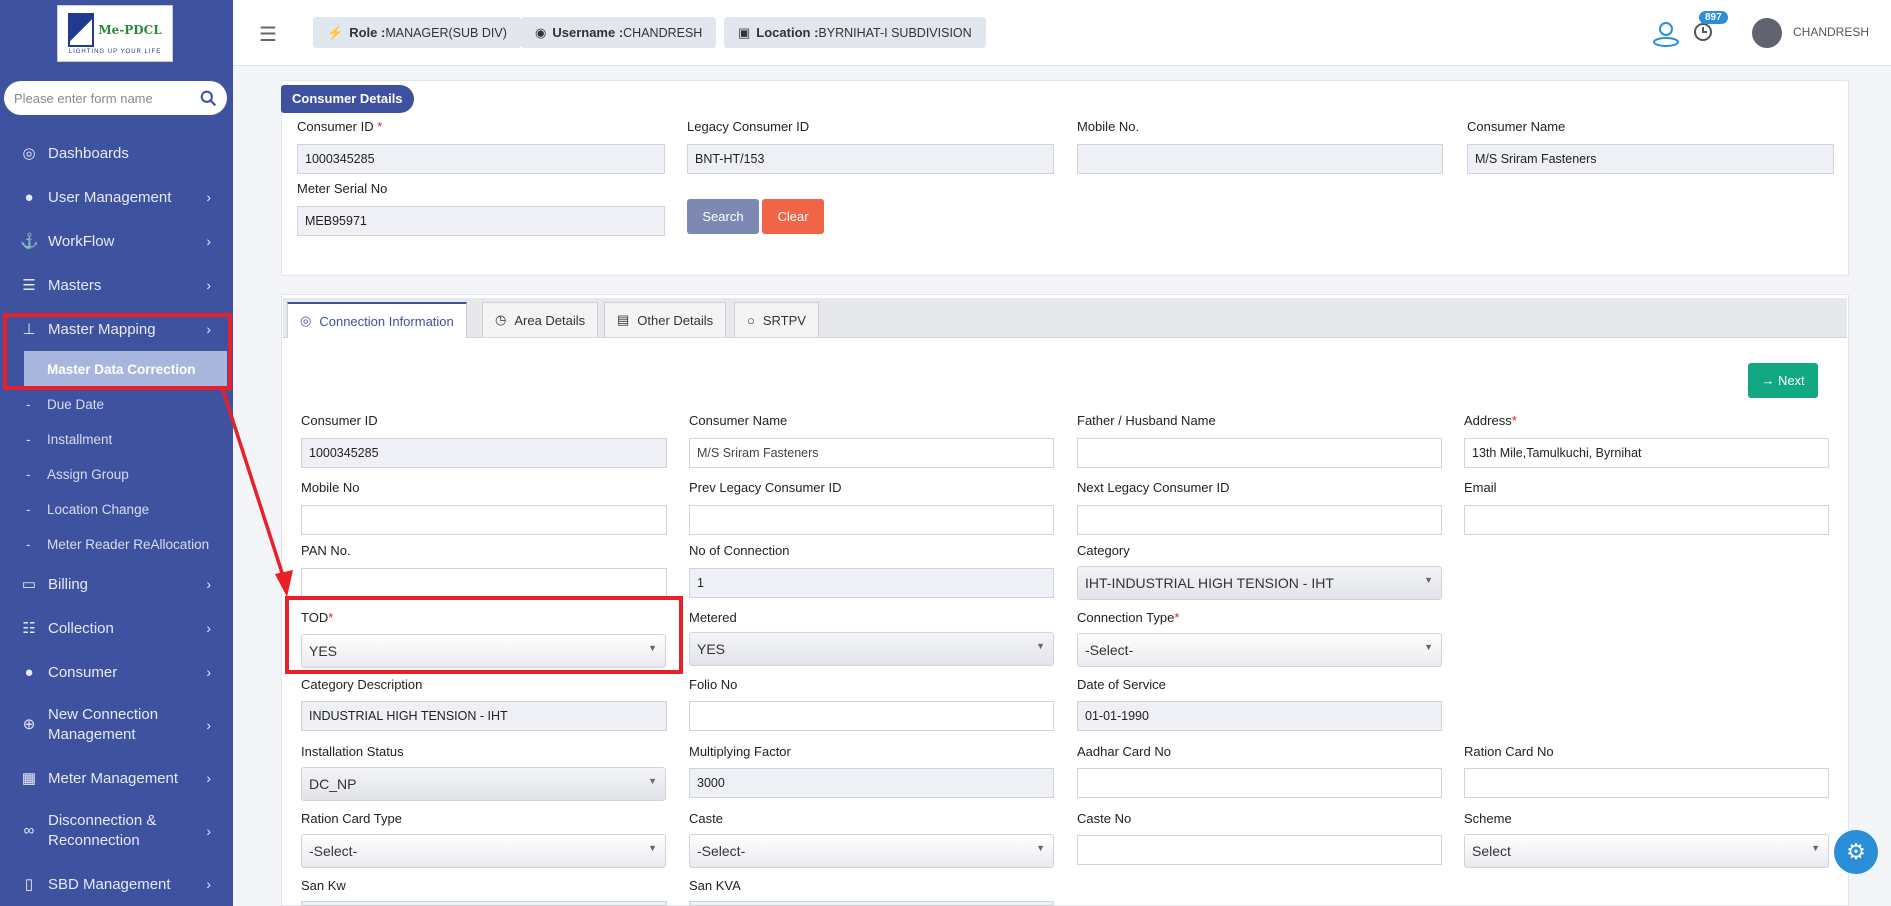 Image resolution: width=1891 pixels, height=906 pixels. I want to click on link-icon: ∞, so click(29, 830).